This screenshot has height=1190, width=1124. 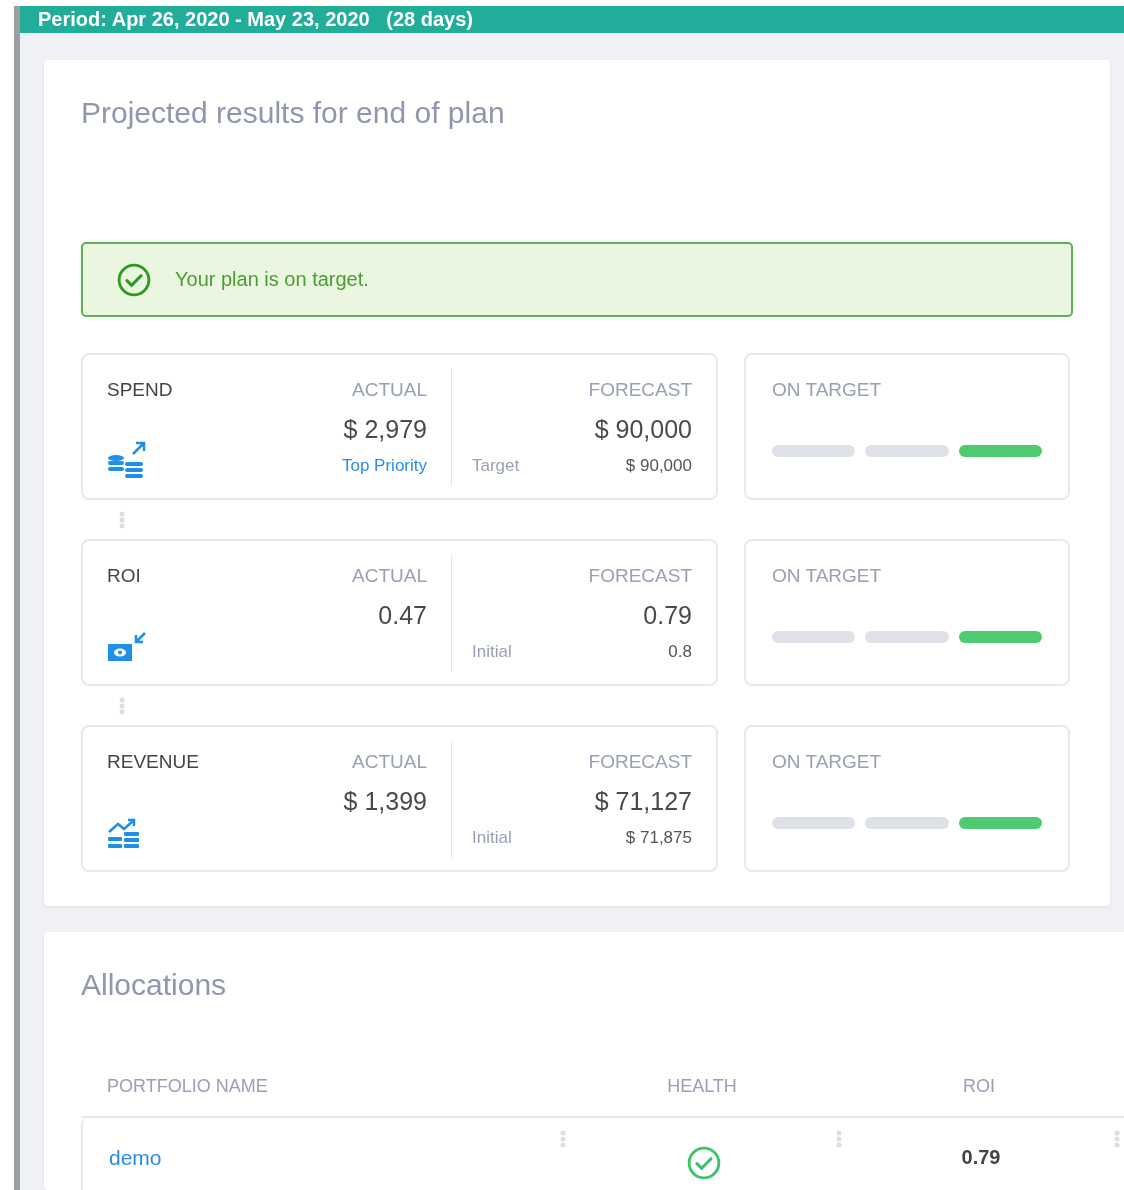 I want to click on banner-message: Your plan is on target., so click(x=272, y=279).